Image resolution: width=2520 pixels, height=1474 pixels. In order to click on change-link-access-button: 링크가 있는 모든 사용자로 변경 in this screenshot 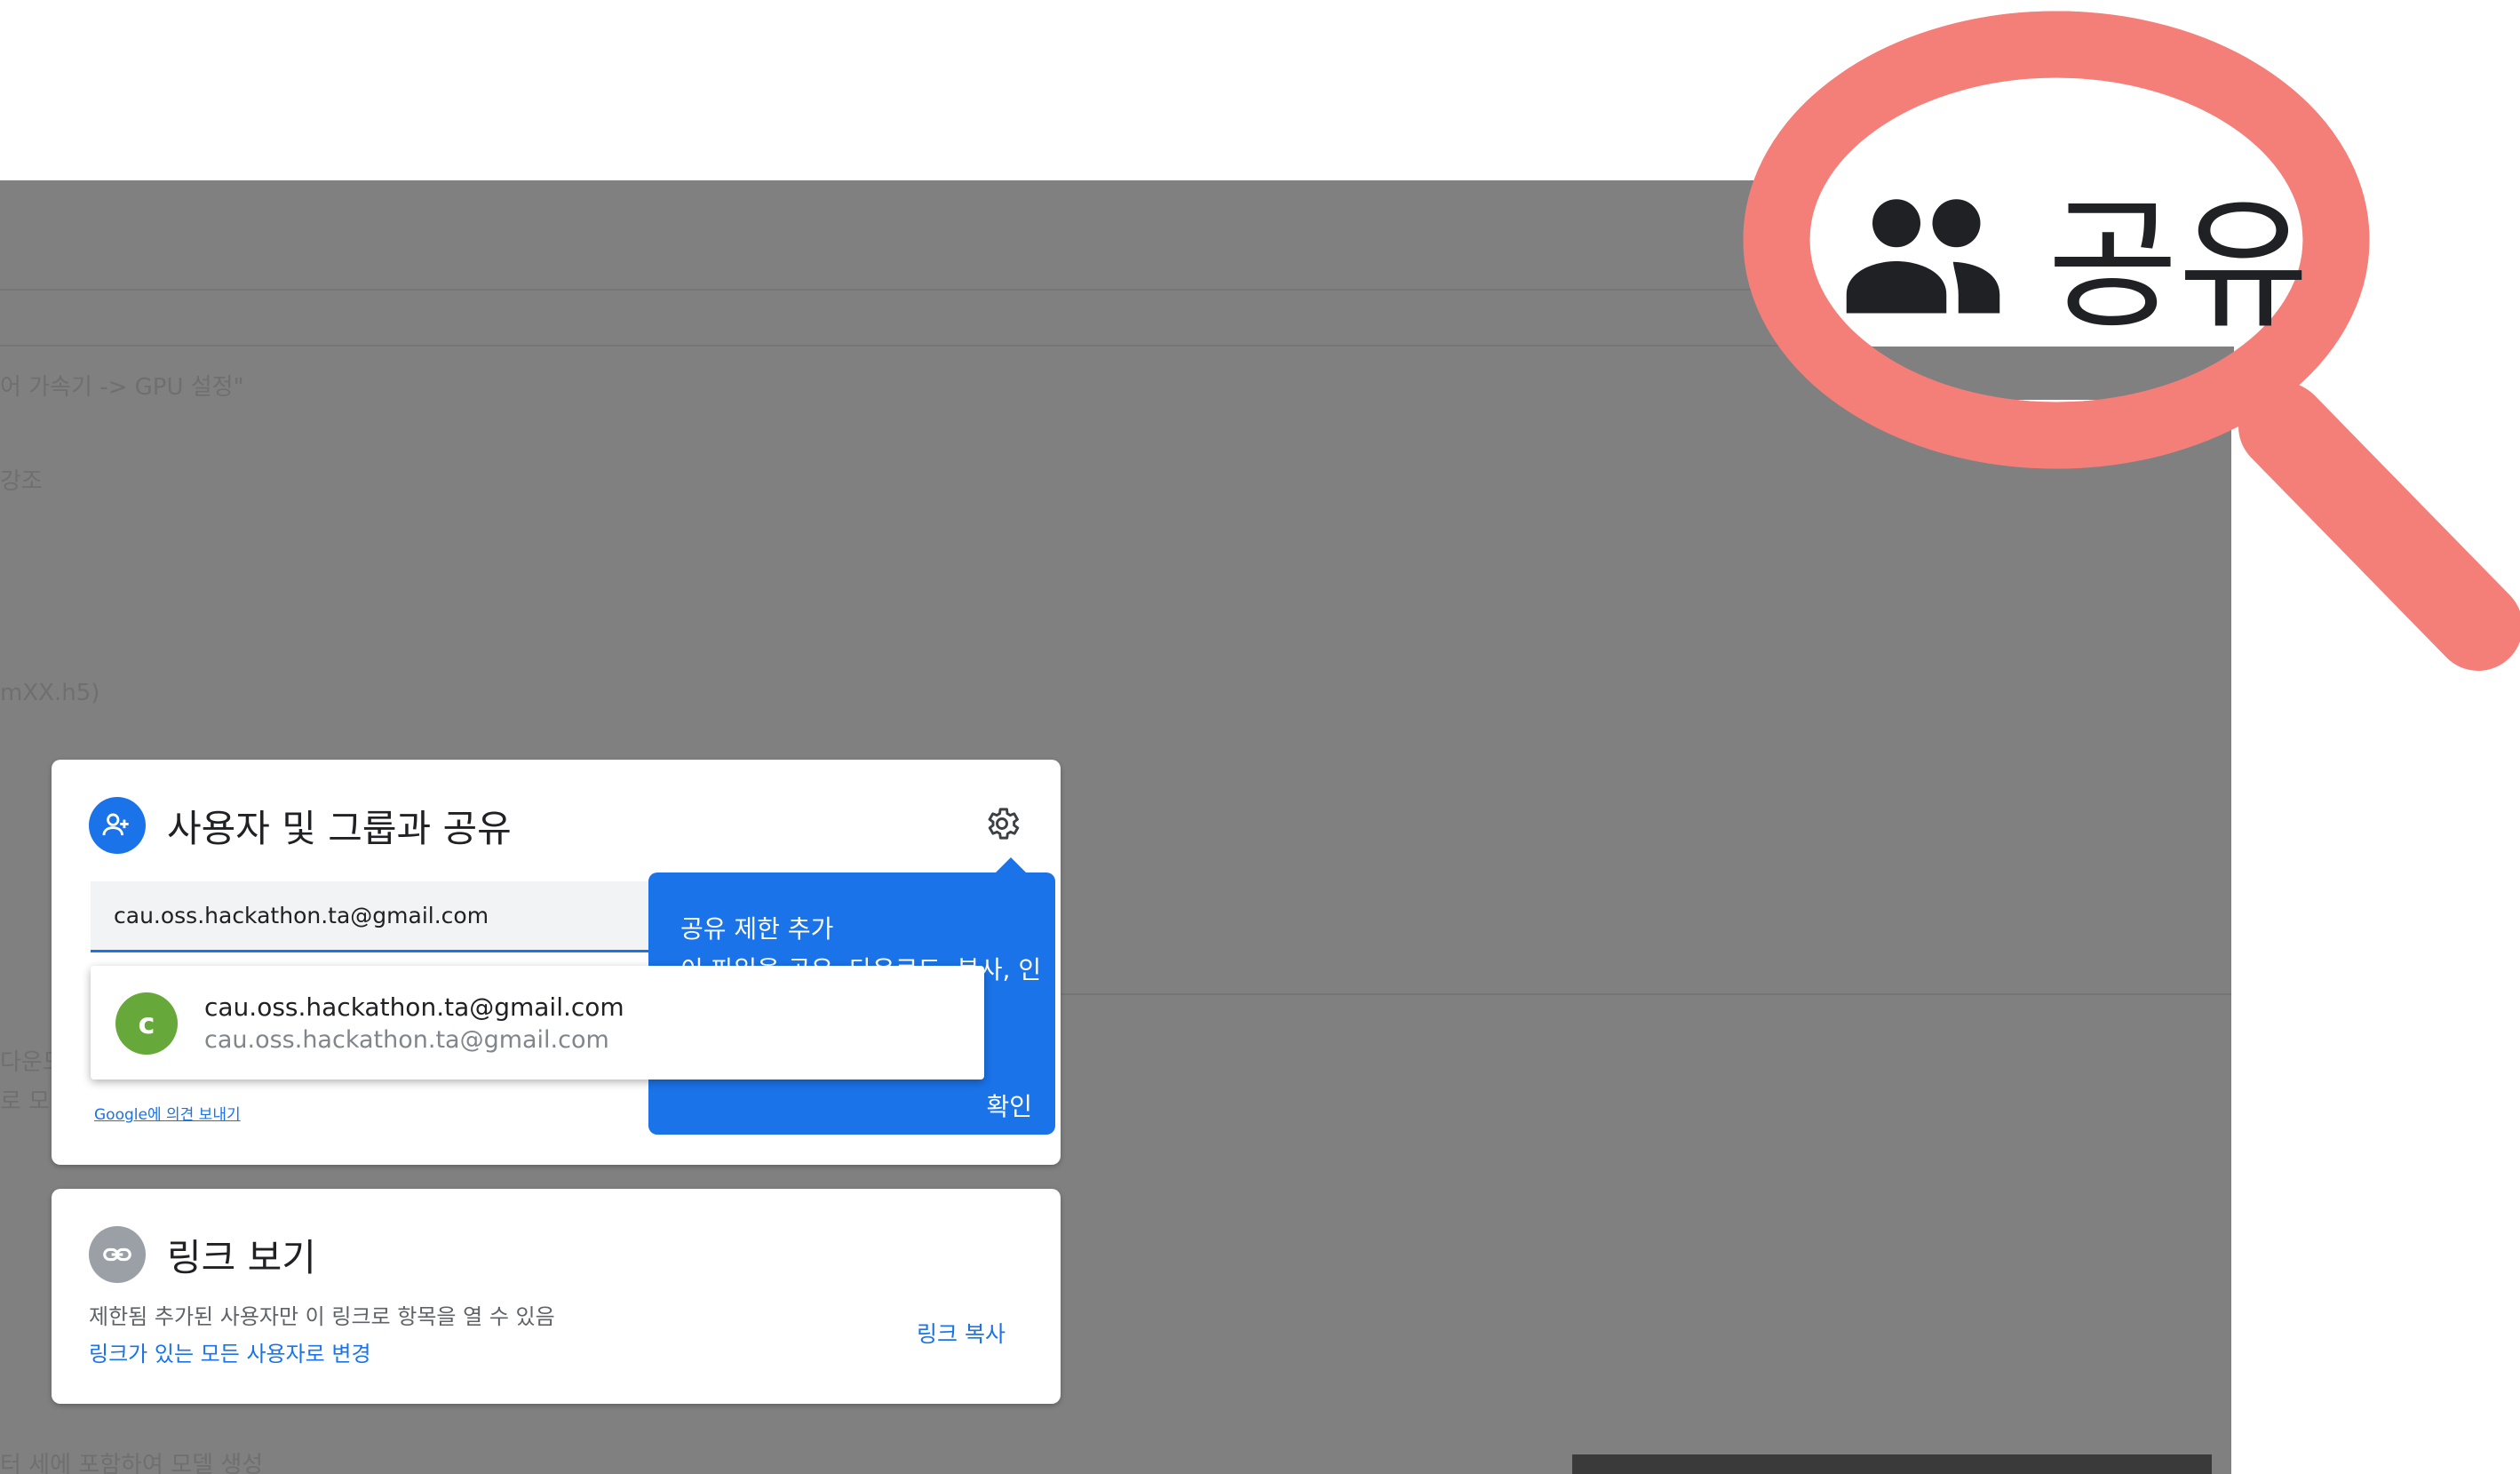, I will do `click(230, 1351)`.